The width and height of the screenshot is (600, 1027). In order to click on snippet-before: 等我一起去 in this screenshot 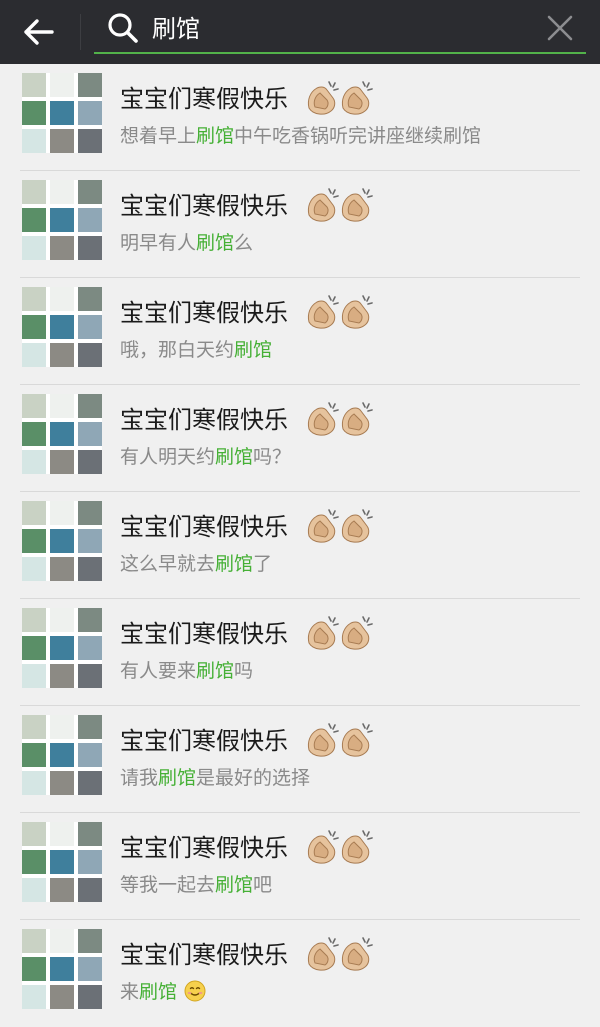, I will do `click(168, 885)`.